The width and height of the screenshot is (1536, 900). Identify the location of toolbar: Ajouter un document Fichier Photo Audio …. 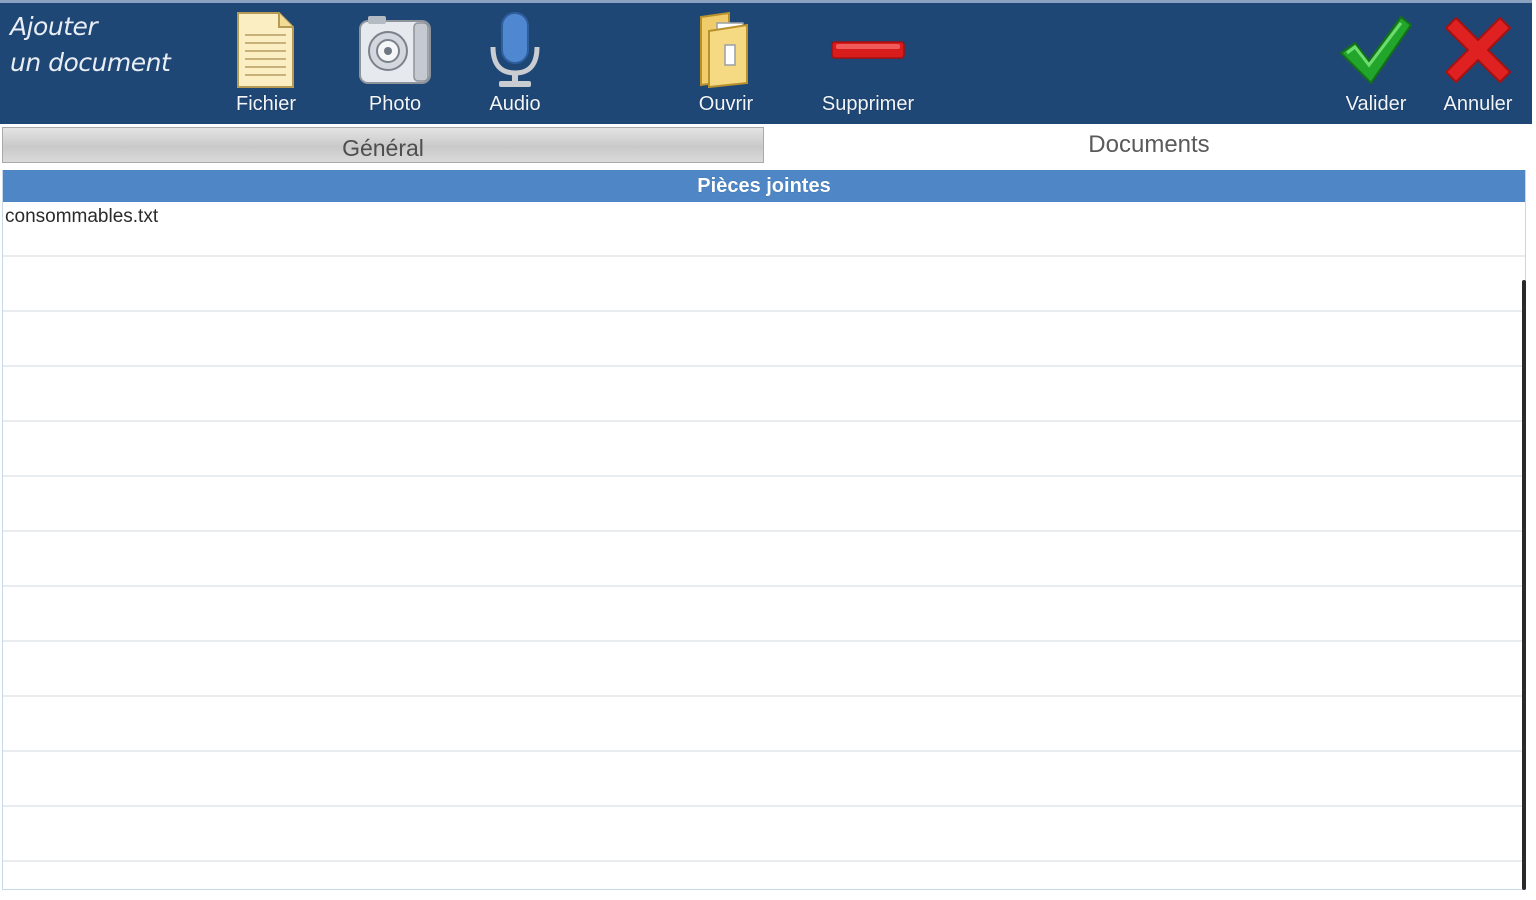
(766, 62).